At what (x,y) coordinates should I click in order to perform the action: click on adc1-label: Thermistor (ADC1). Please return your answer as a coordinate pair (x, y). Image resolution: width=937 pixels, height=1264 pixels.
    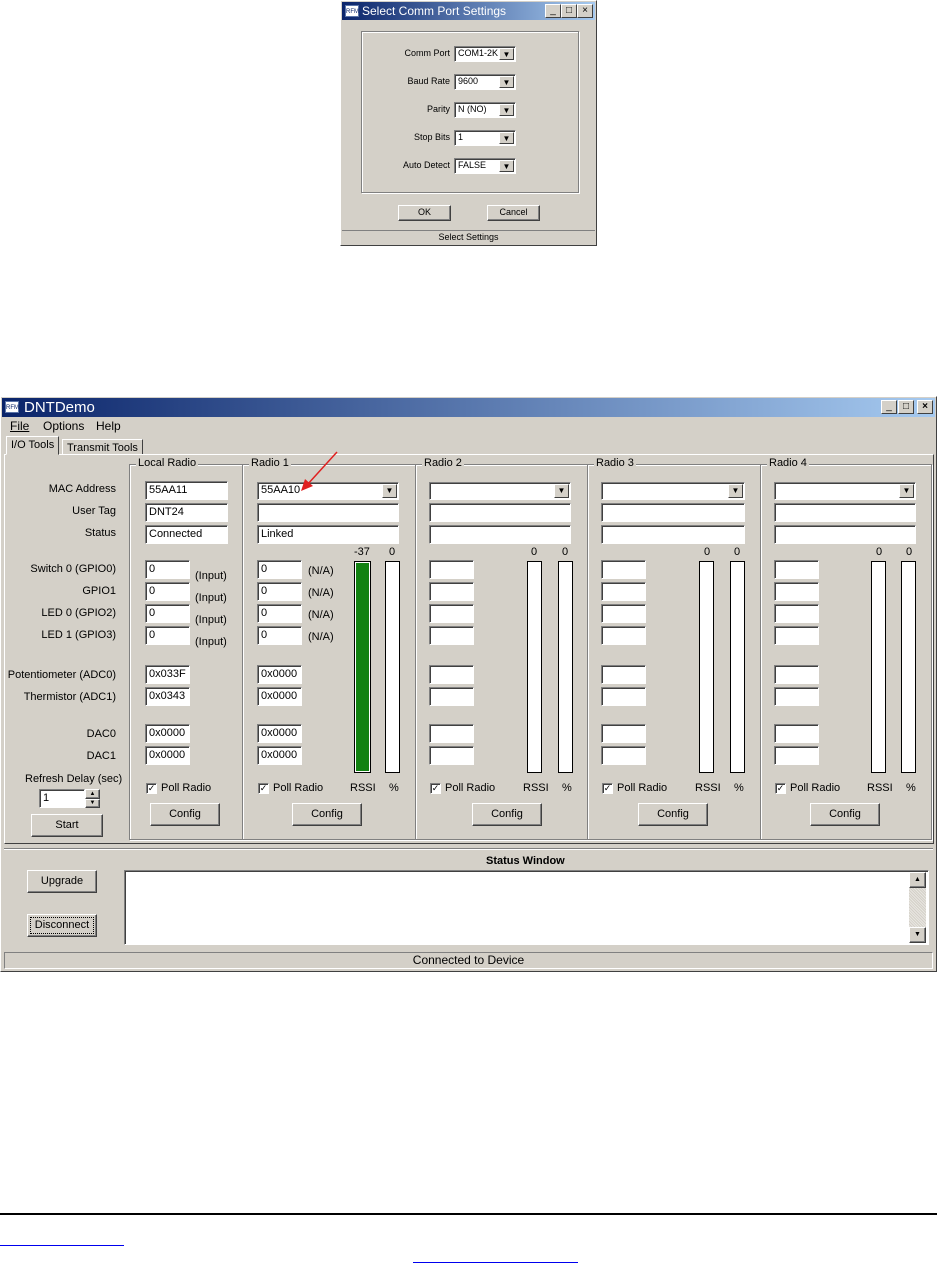
    Looking at the image, I should click on (69, 697).